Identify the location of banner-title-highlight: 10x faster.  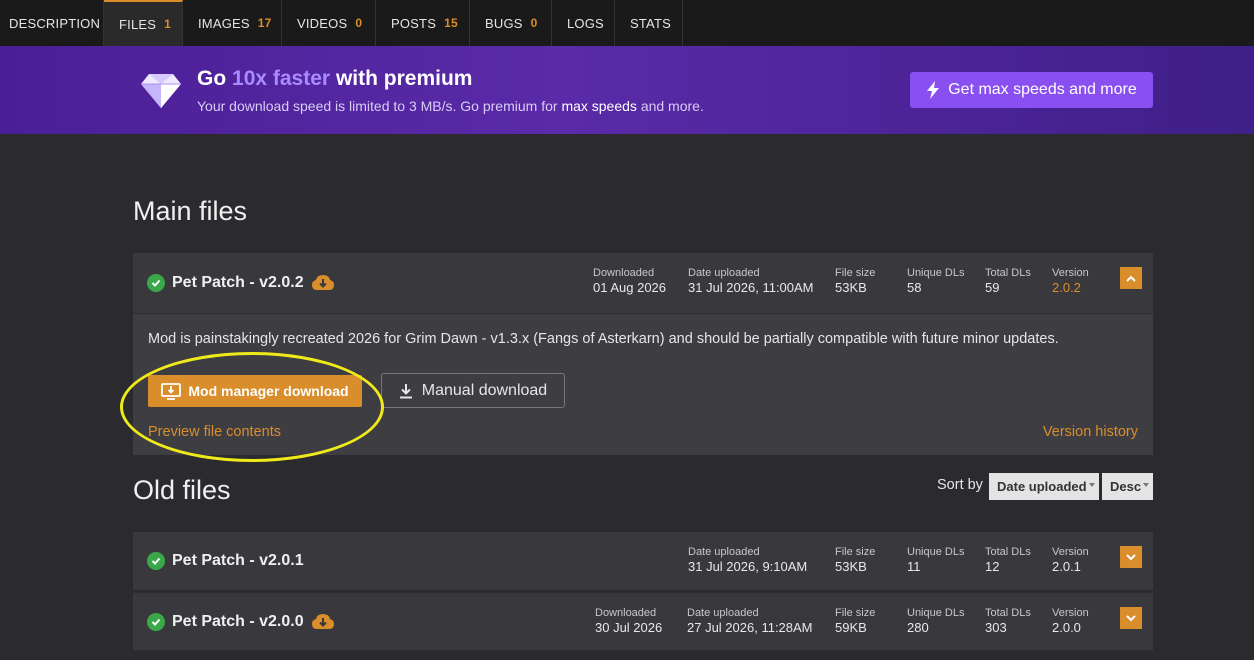
(281, 78).